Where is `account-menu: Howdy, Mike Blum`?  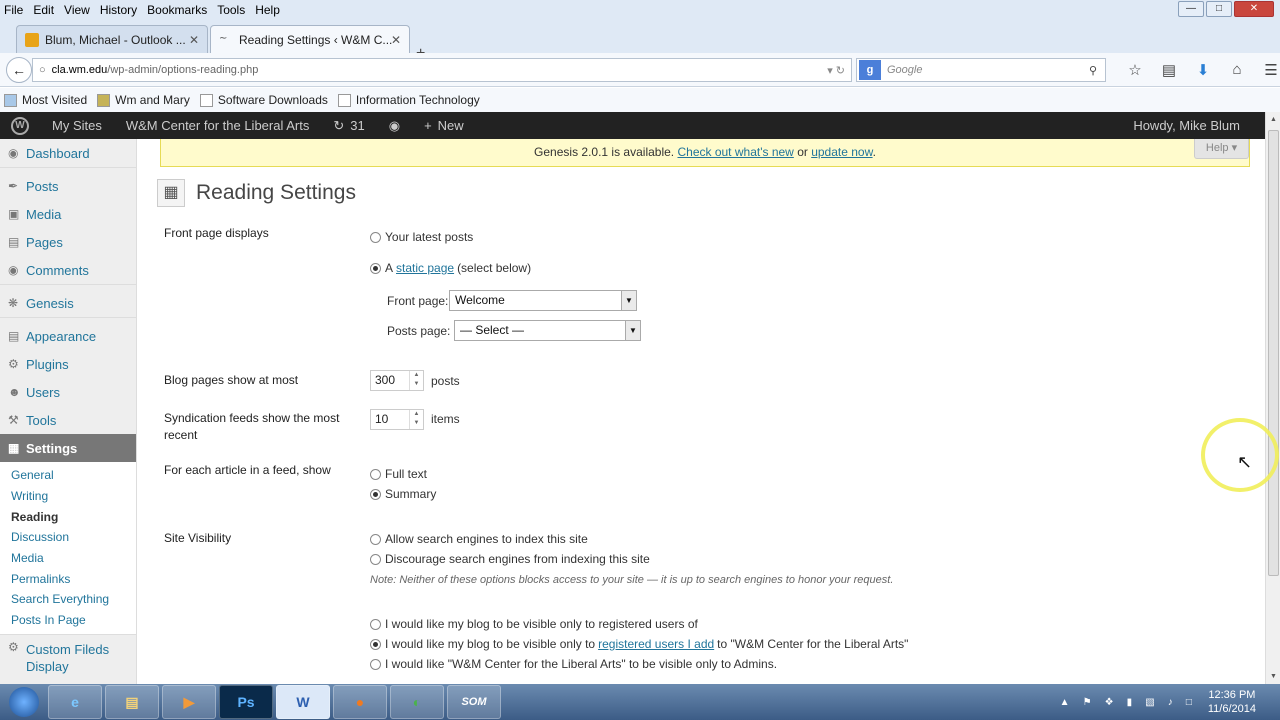
account-menu: Howdy, Mike Blum is located at coordinates (1186, 125).